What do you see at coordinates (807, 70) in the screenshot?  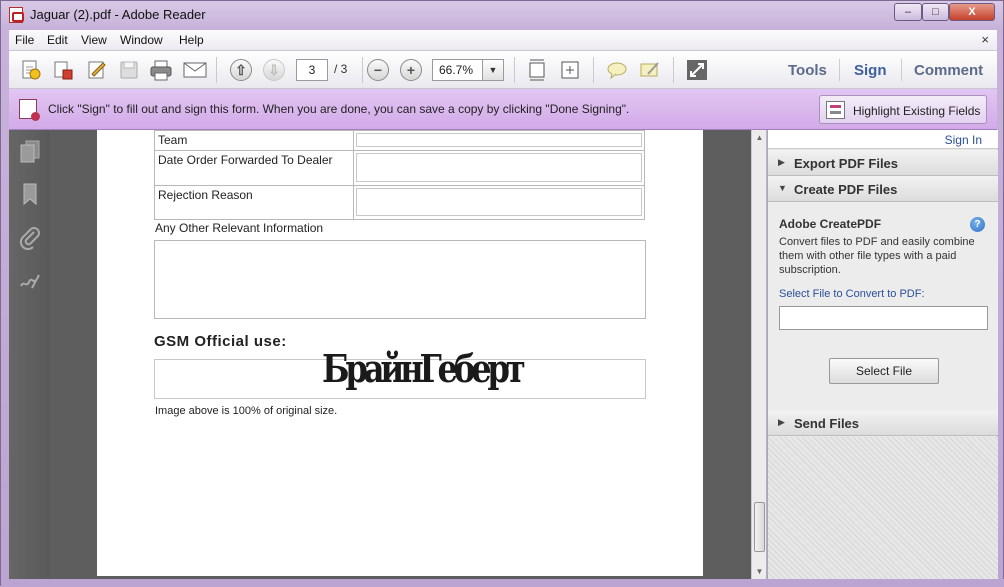 I see `tab-tools: Tools` at bounding box center [807, 70].